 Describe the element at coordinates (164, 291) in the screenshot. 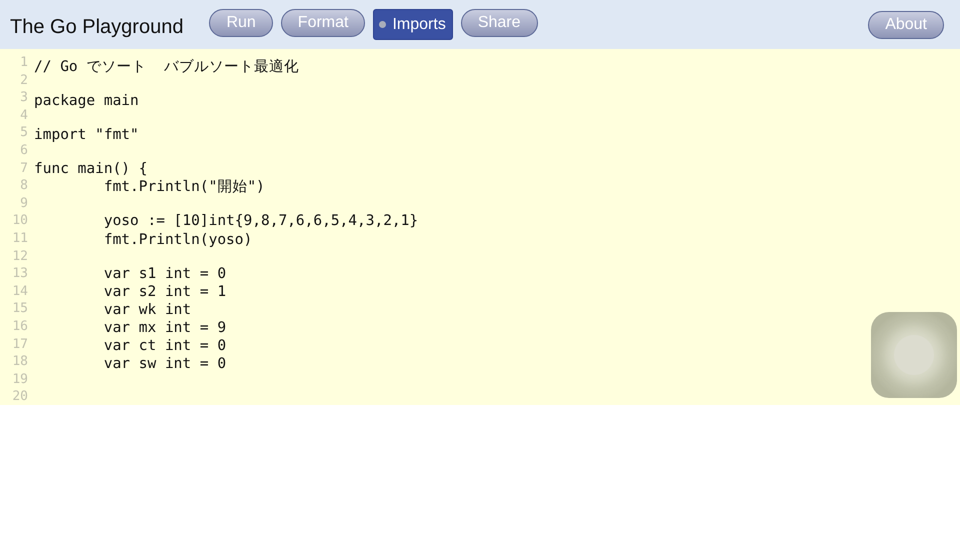

I see `code-line: var s2 int = 1` at that location.